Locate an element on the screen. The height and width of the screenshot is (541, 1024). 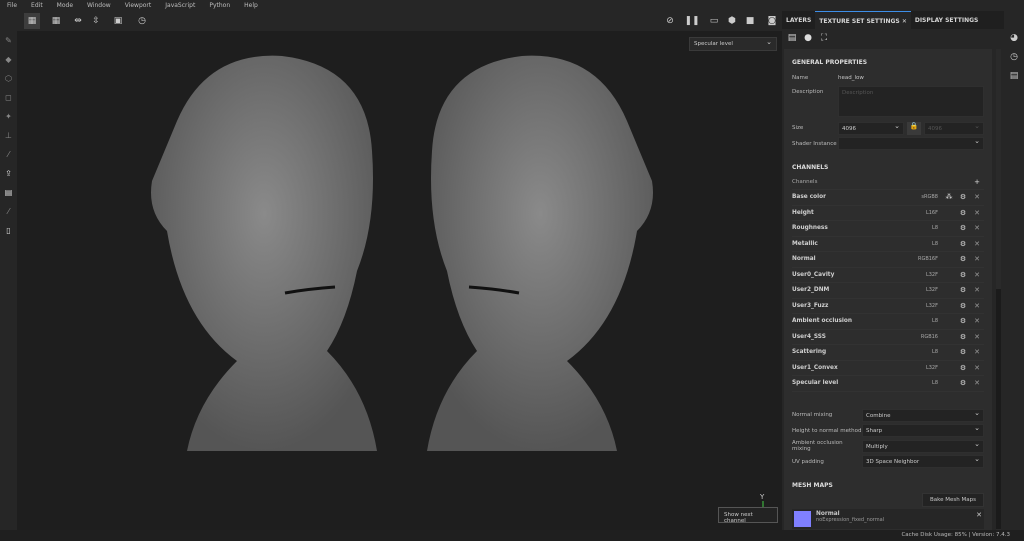
menu-python: Python is located at coordinates (219, 5).